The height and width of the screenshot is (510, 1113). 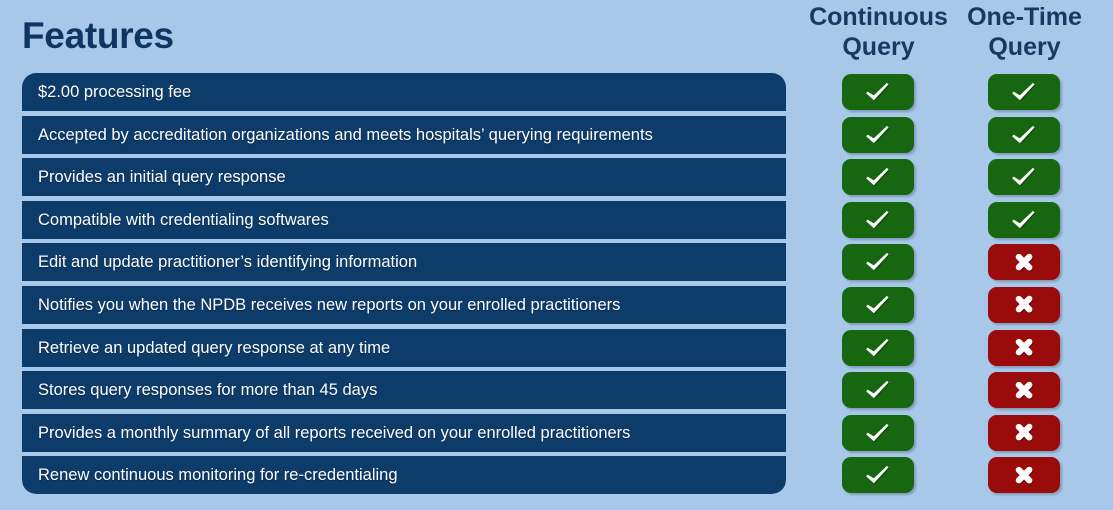 I want to click on feature-row: Provides an initial query response, so click(x=404, y=177).